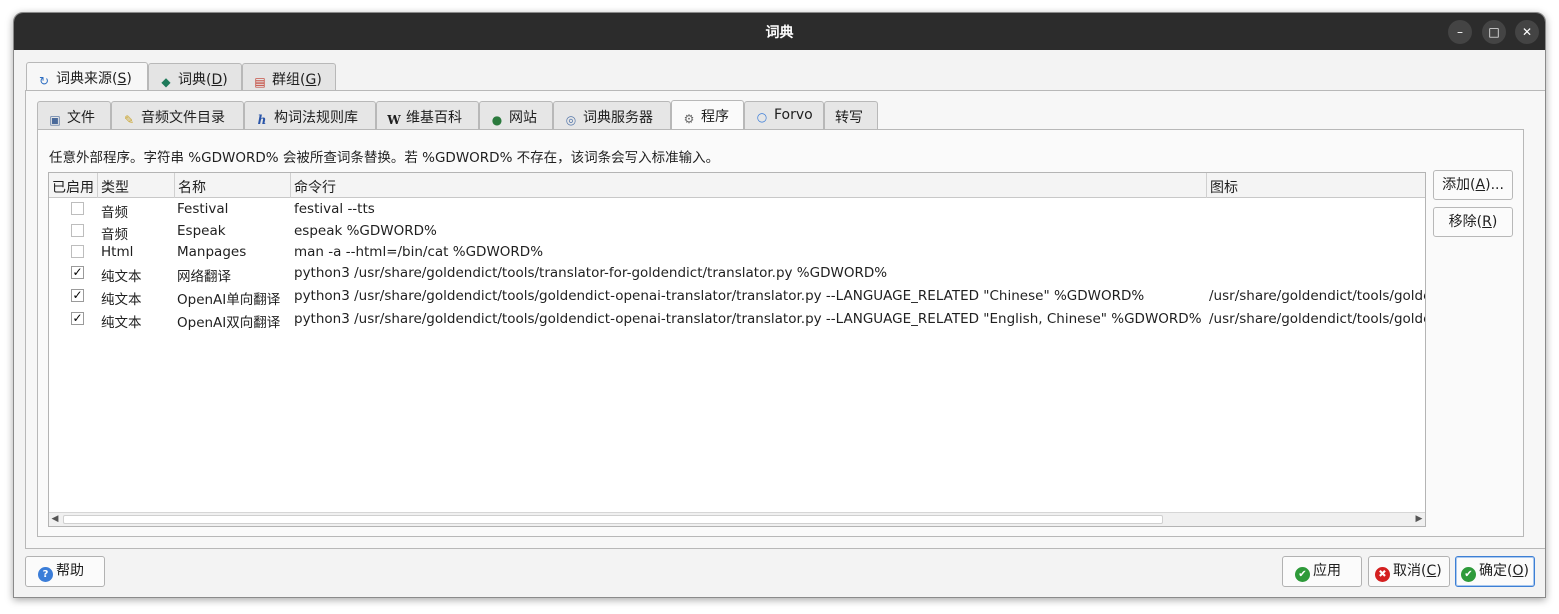  What do you see at coordinates (1459, 185) in the screenshot?
I see `add-label: 添加(` at bounding box center [1459, 185].